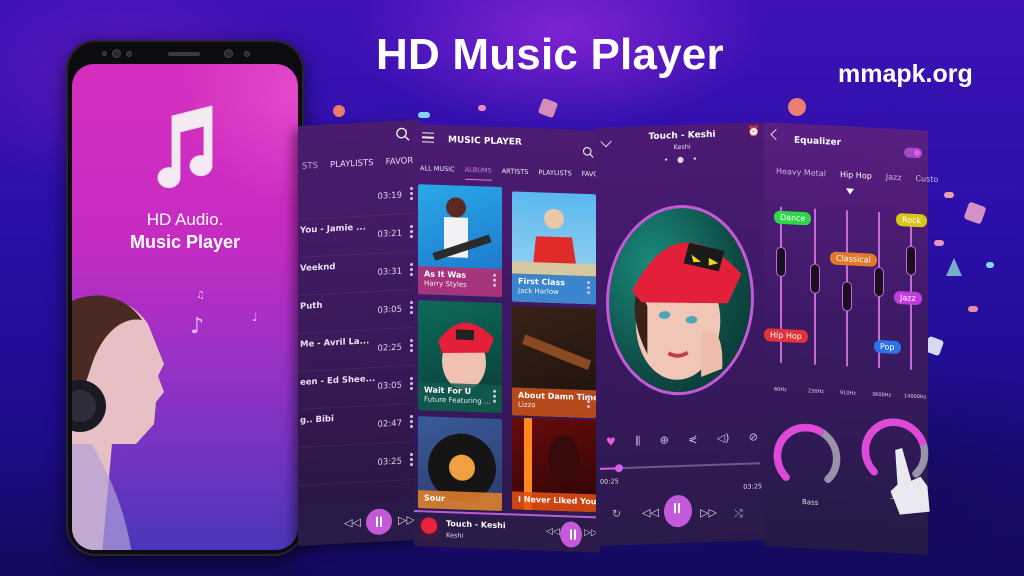 Image resolution: width=1024 pixels, height=576 pixels. What do you see at coordinates (400, 161) in the screenshot?
I see `tab-favorites: FAVOR` at bounding box center [400, 161].